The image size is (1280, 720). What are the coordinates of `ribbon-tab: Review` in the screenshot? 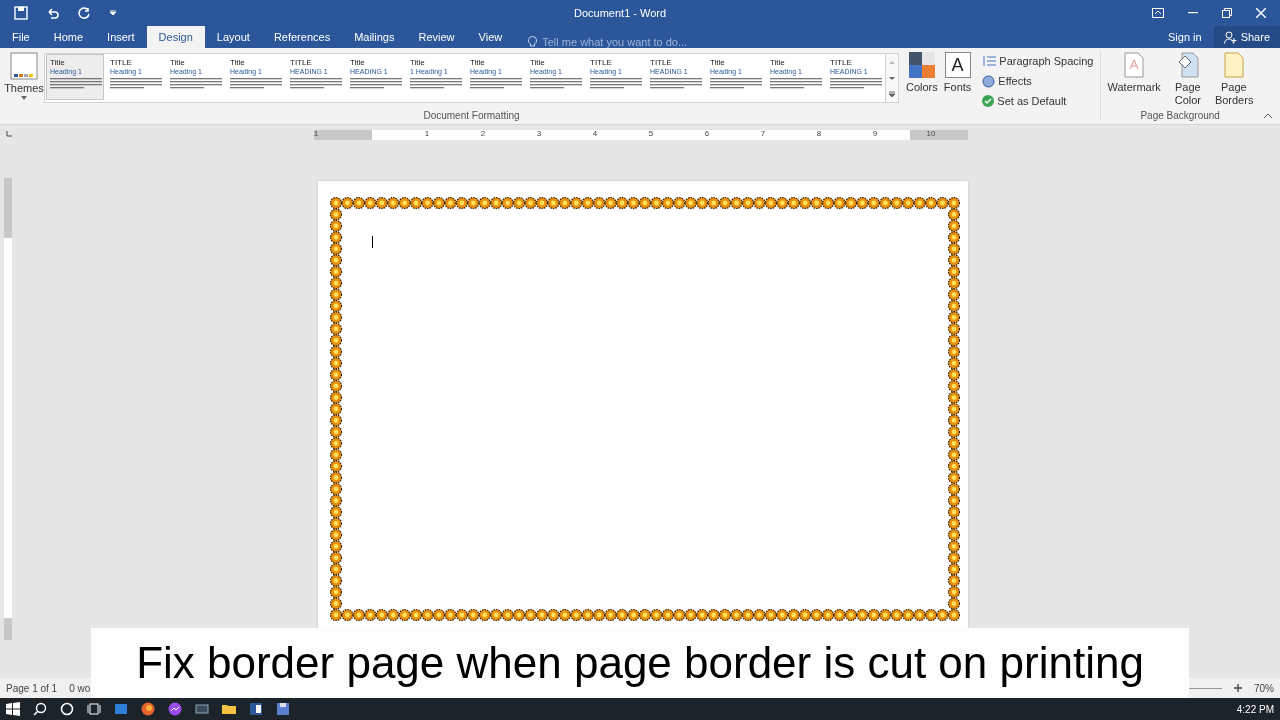 It's located at (436, 37).